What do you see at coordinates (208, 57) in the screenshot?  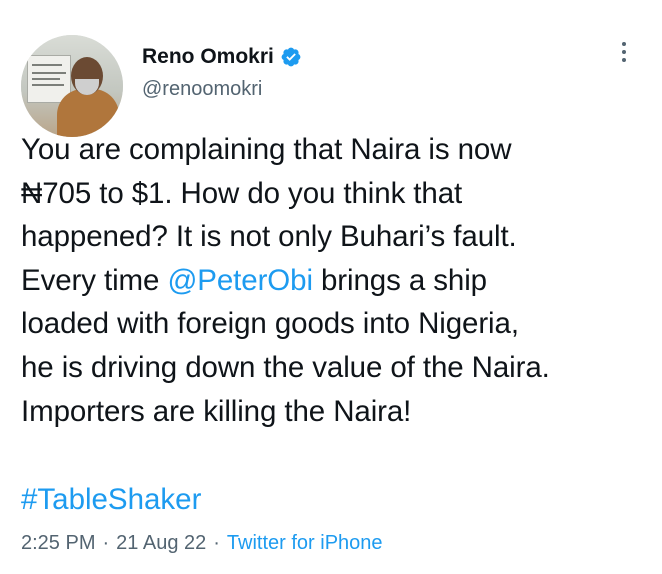 I see `author-display-name: Reno Omokri` at bounding box center [208, 57].